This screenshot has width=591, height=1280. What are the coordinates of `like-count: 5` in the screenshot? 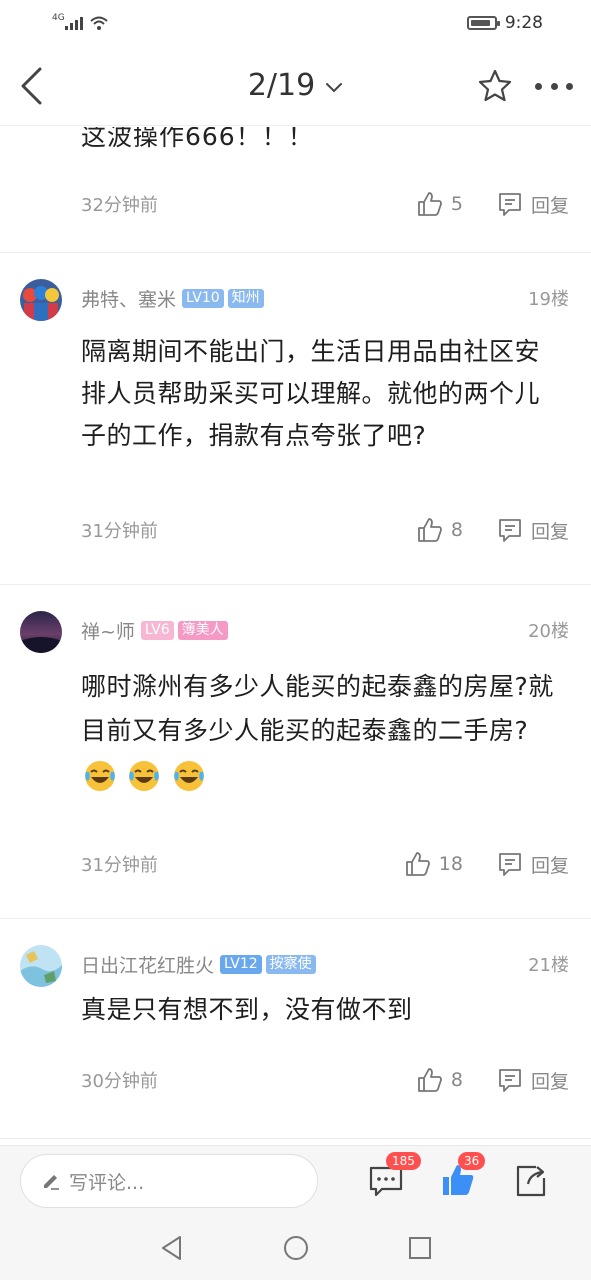 It's located at (456, 204).